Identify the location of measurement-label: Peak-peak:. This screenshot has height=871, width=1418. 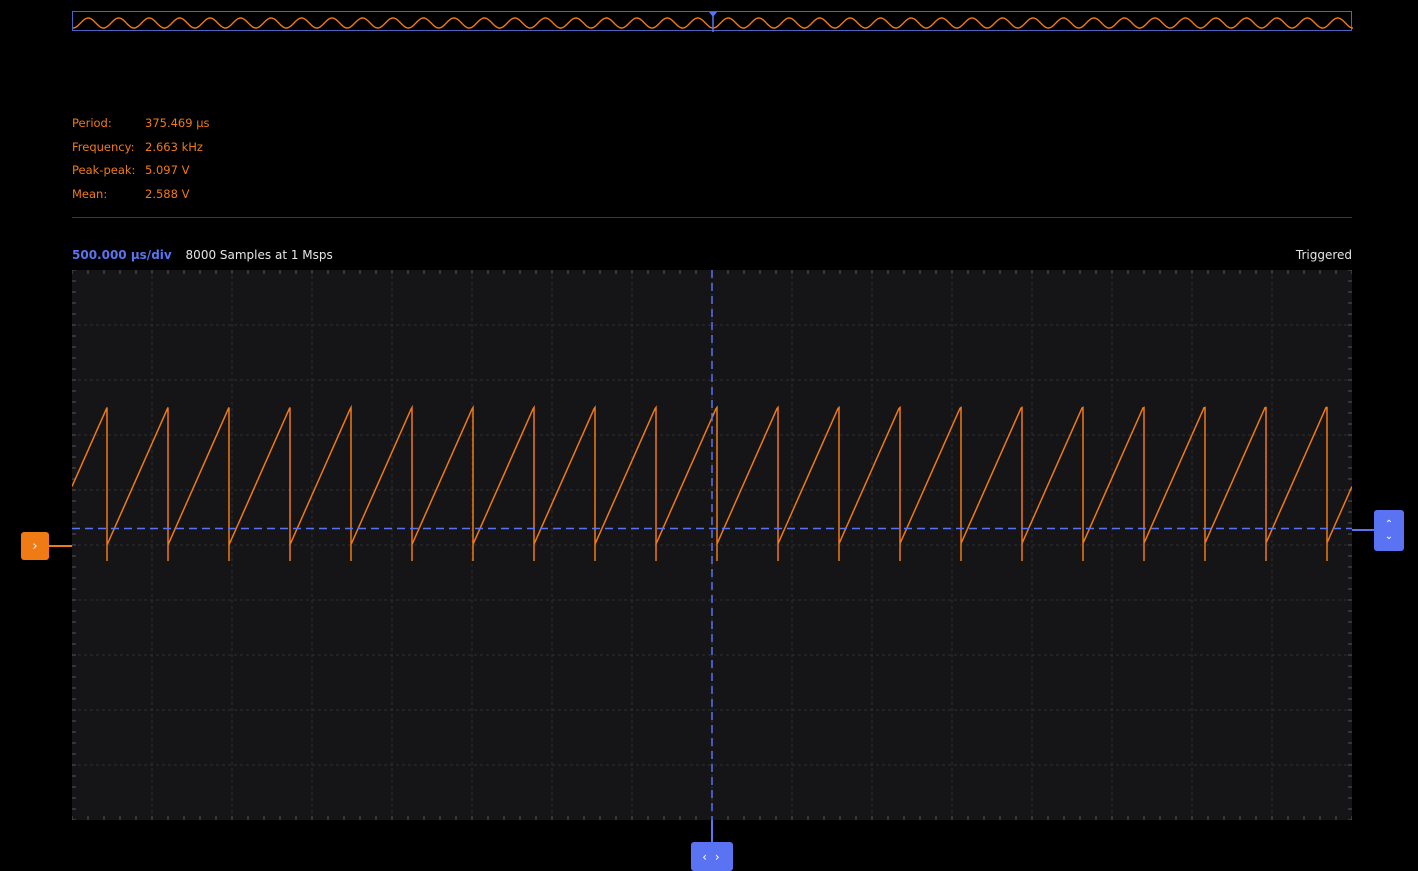
(104, 170).